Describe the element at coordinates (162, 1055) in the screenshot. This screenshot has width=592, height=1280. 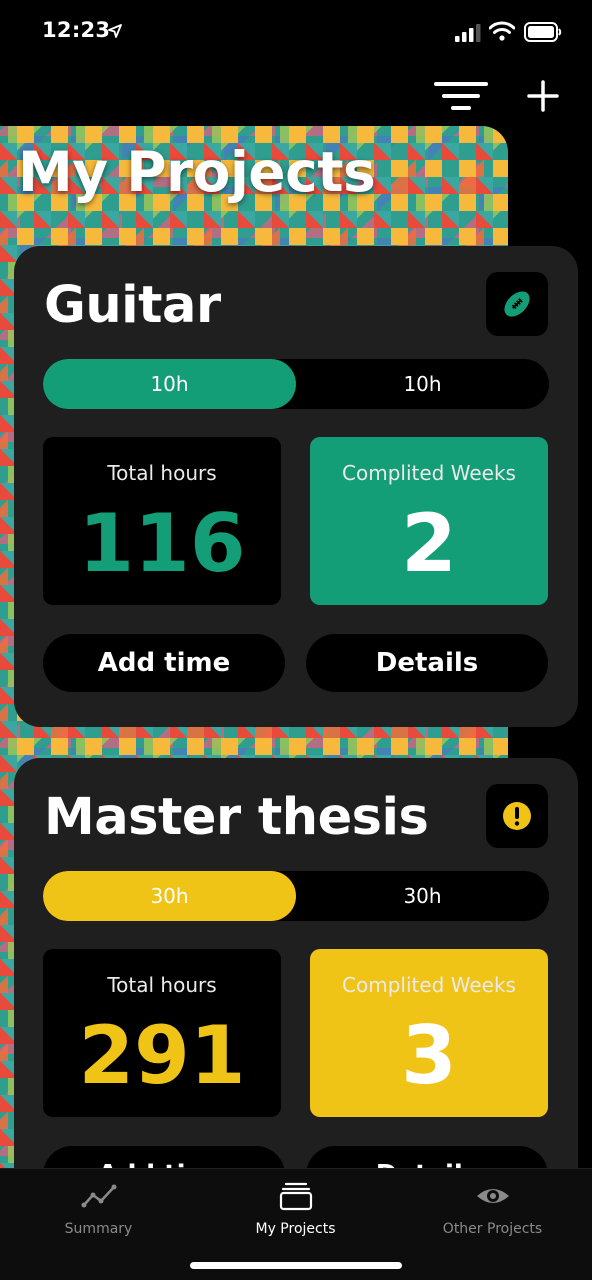
I see `total-hours-value: 291` at that location.